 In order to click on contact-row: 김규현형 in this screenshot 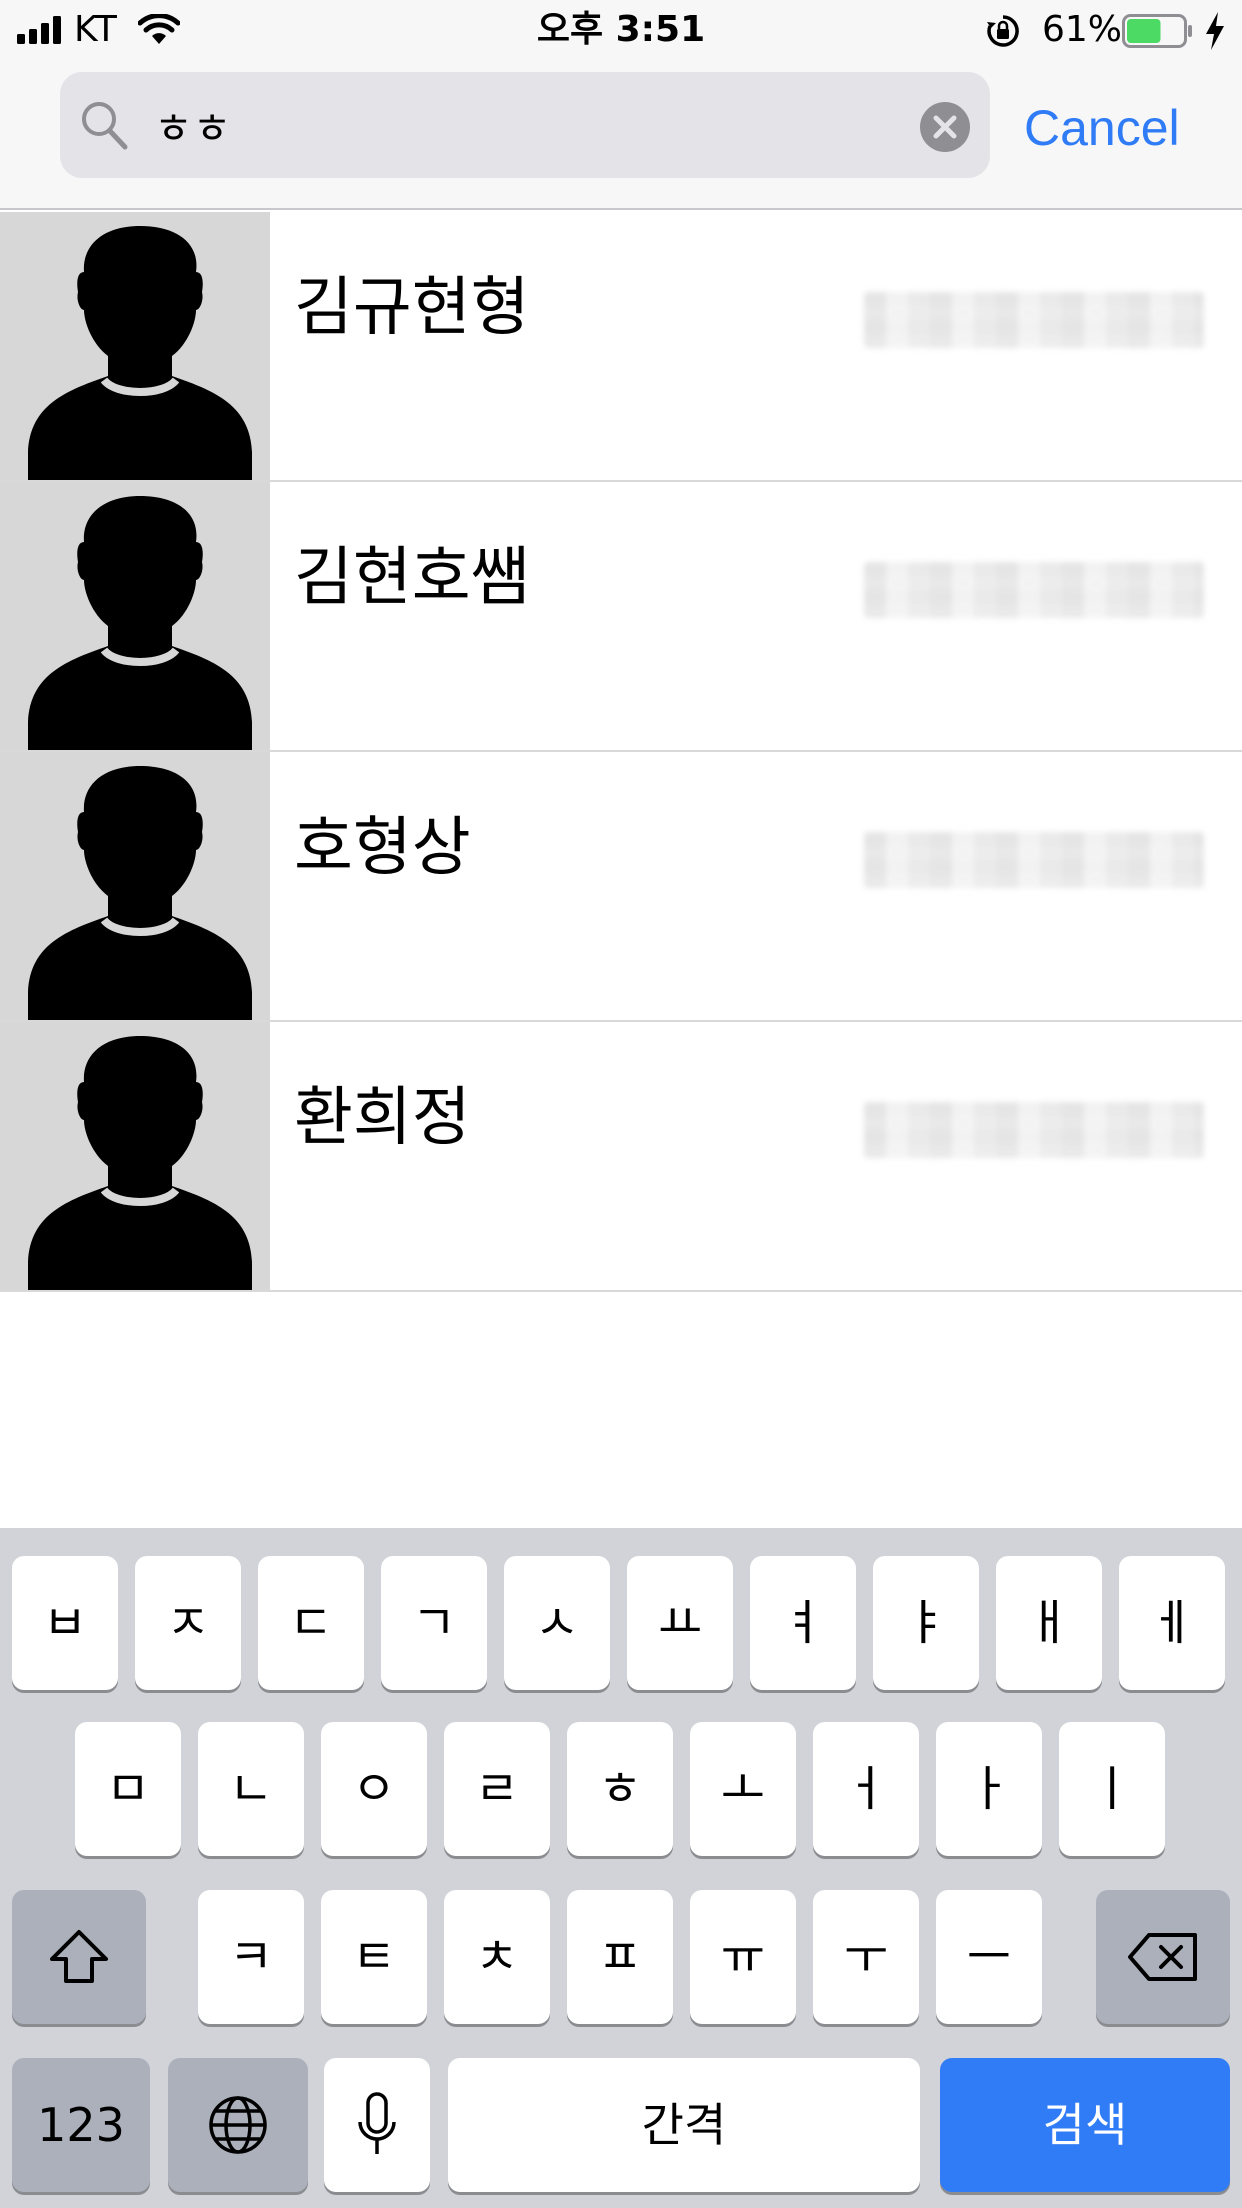, I will do `click(621, 347)`.